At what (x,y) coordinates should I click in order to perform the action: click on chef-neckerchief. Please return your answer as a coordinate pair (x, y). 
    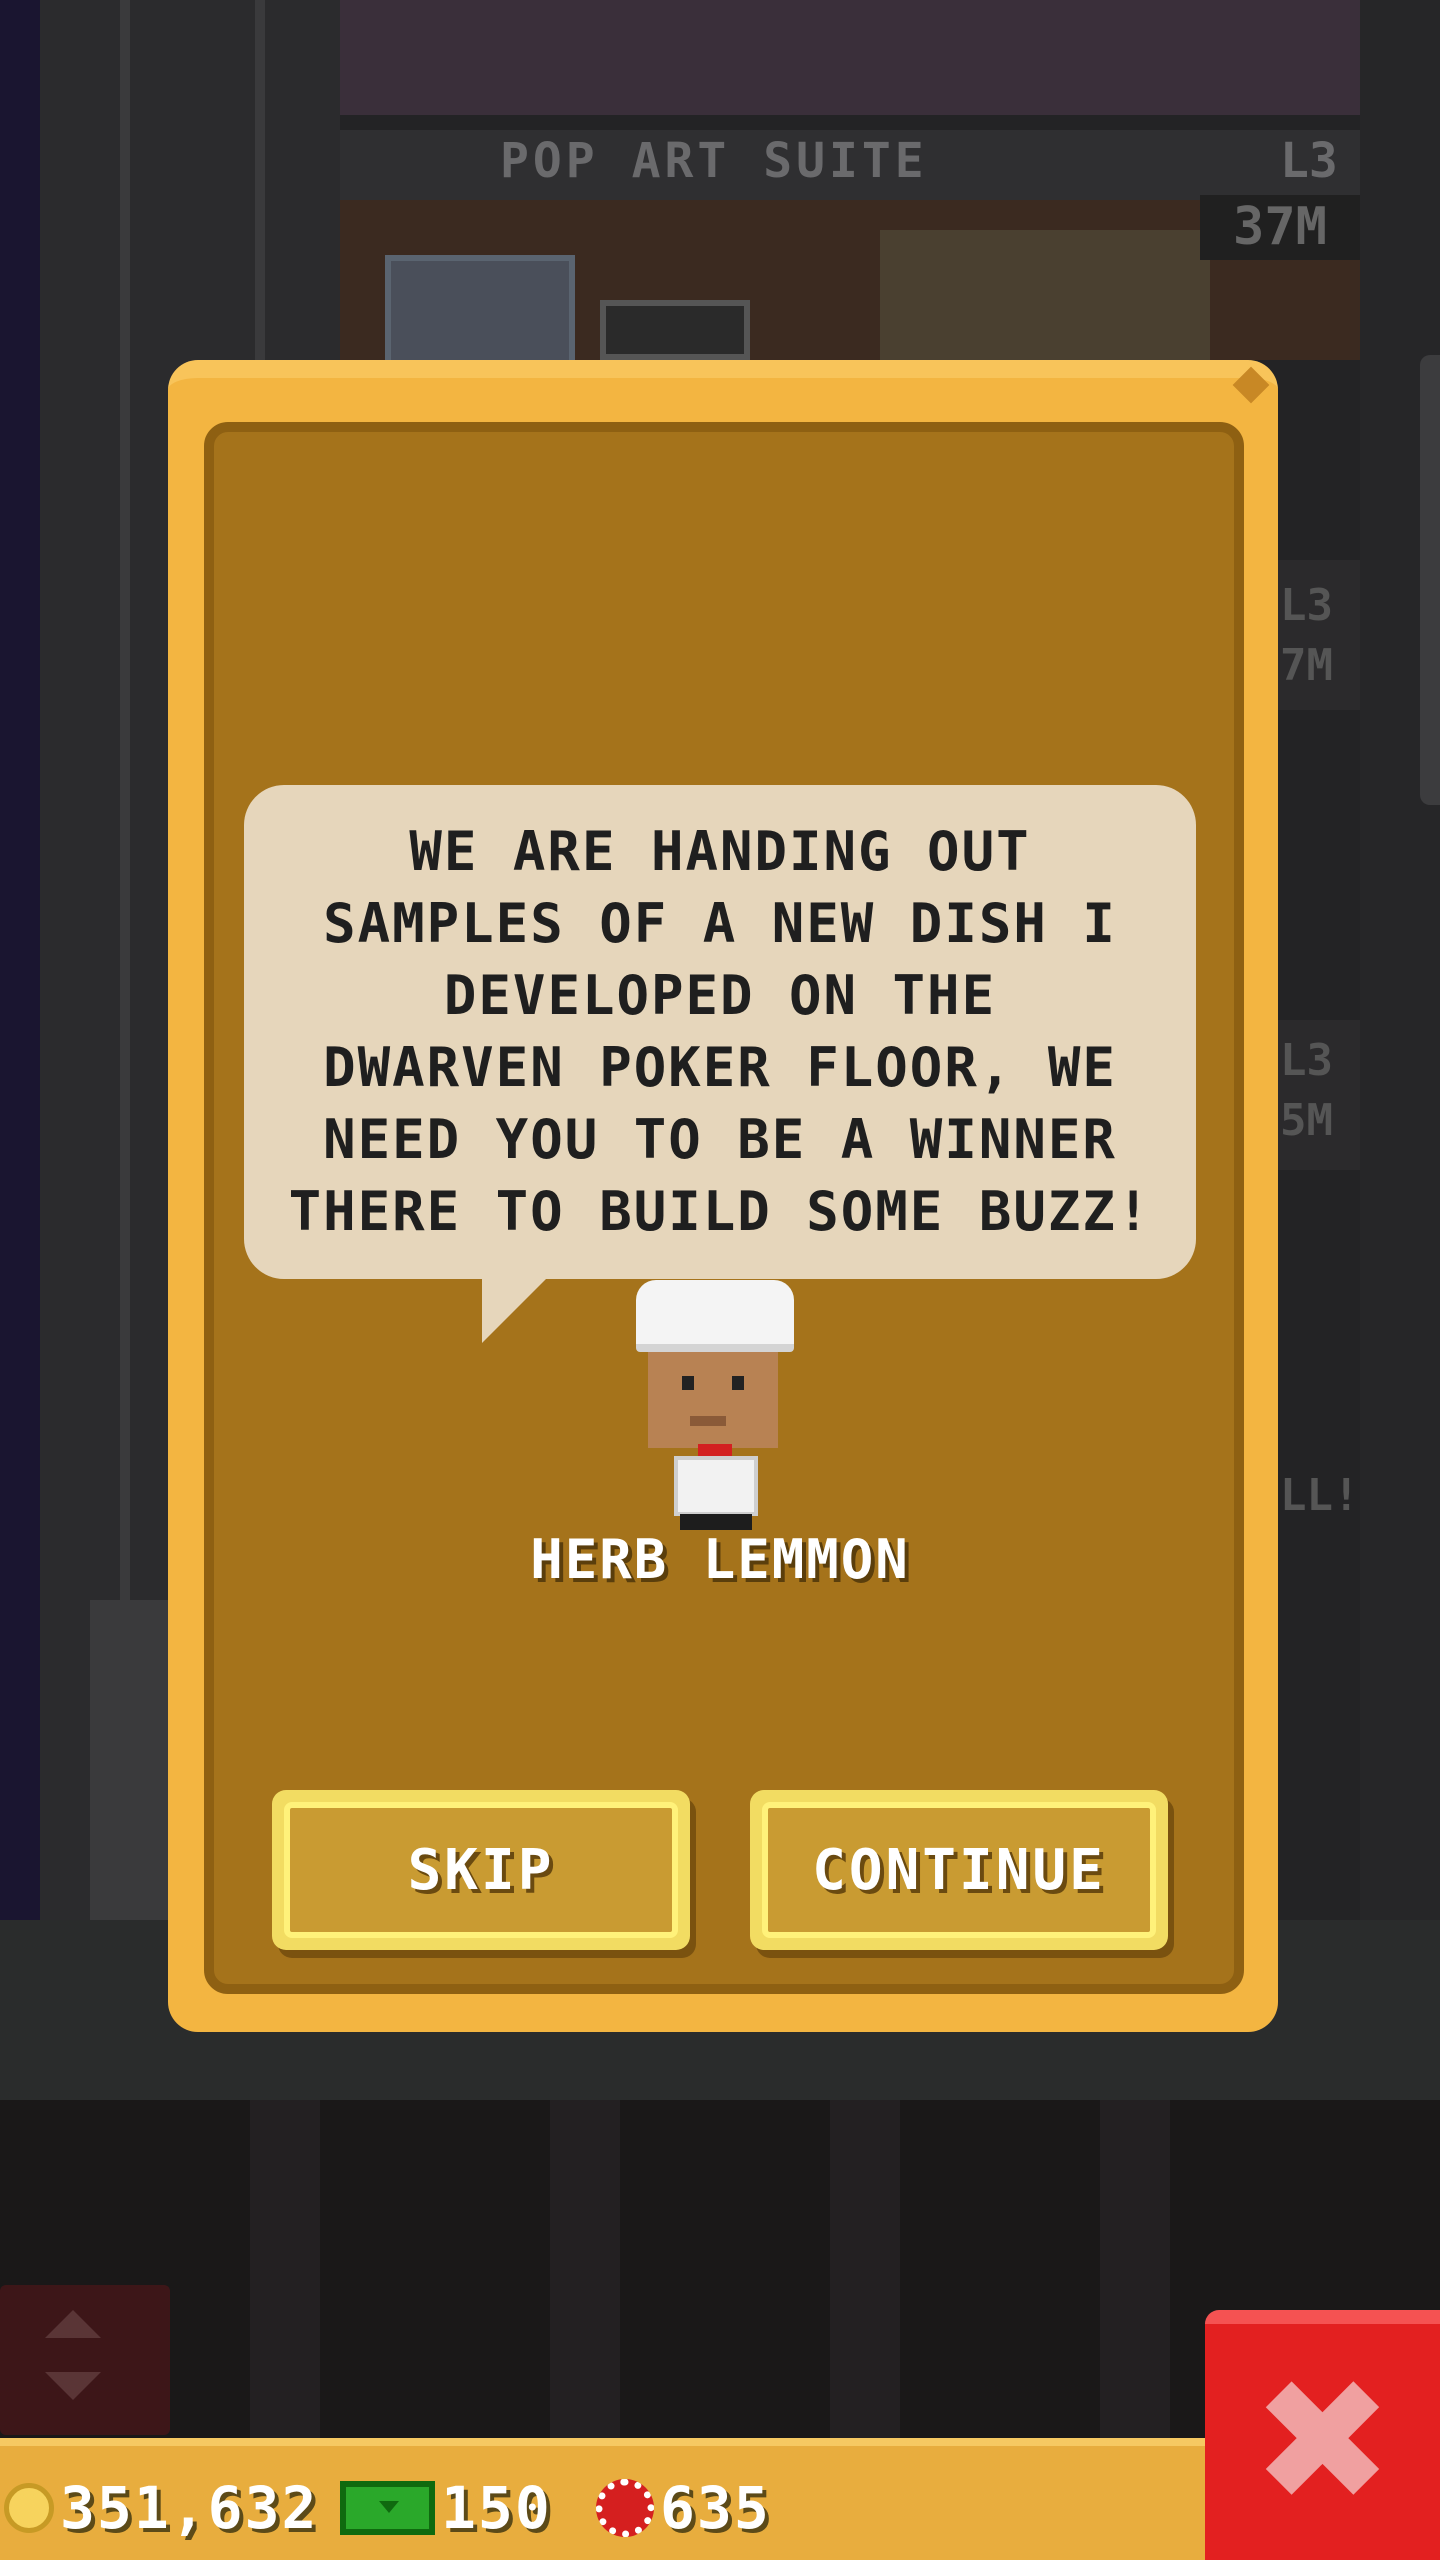
    Looking at the image, I should click on (715, 1450).